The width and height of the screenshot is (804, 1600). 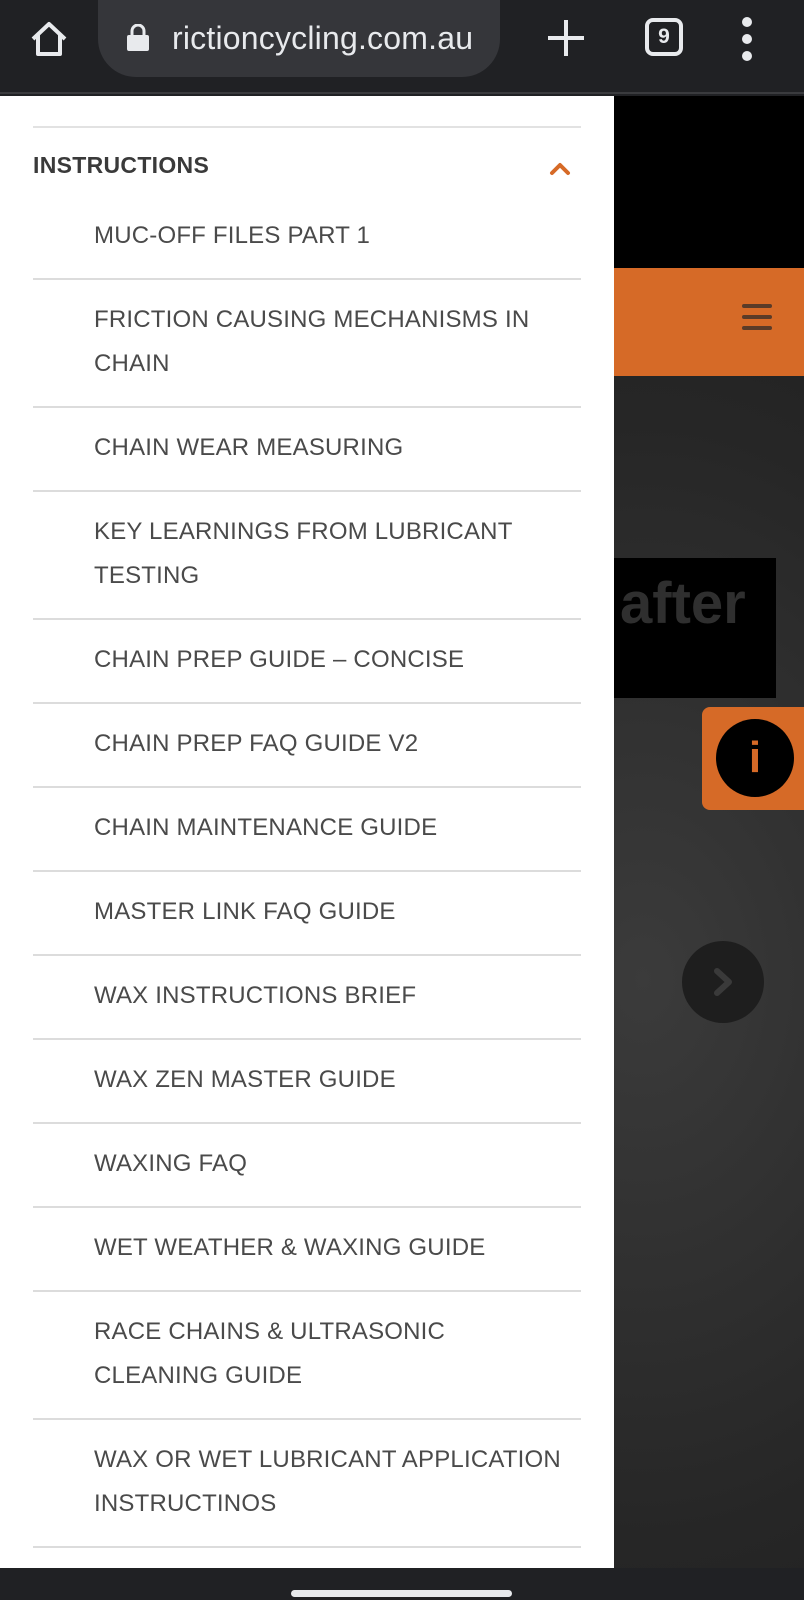 I want to click on menu-item-waxing-faq: WAXING FAQ, so click(x=307, y=1166).